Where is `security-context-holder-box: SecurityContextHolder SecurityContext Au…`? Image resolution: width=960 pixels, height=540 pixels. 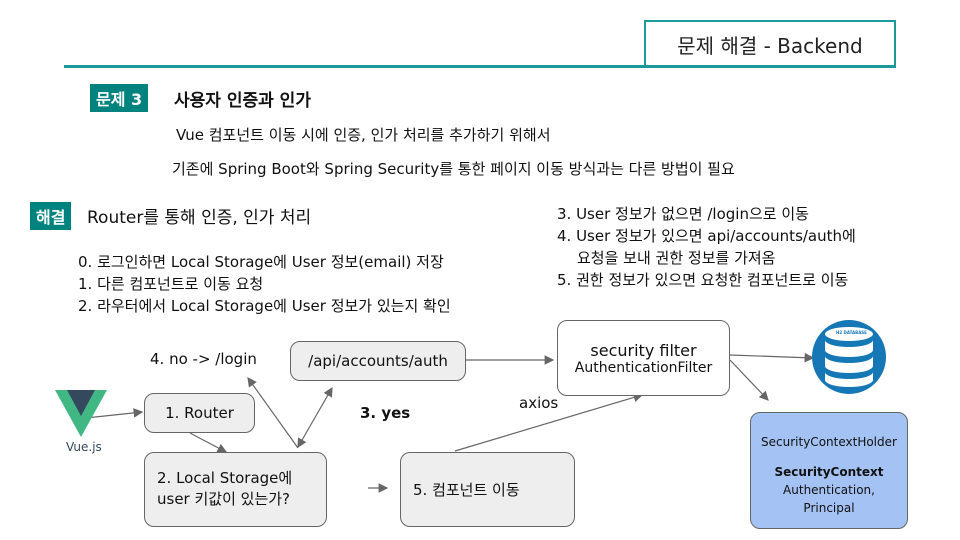
security-context-holder-box: SecurityContextHolder SecurityContext Au… is located at coordinates (829, 470).